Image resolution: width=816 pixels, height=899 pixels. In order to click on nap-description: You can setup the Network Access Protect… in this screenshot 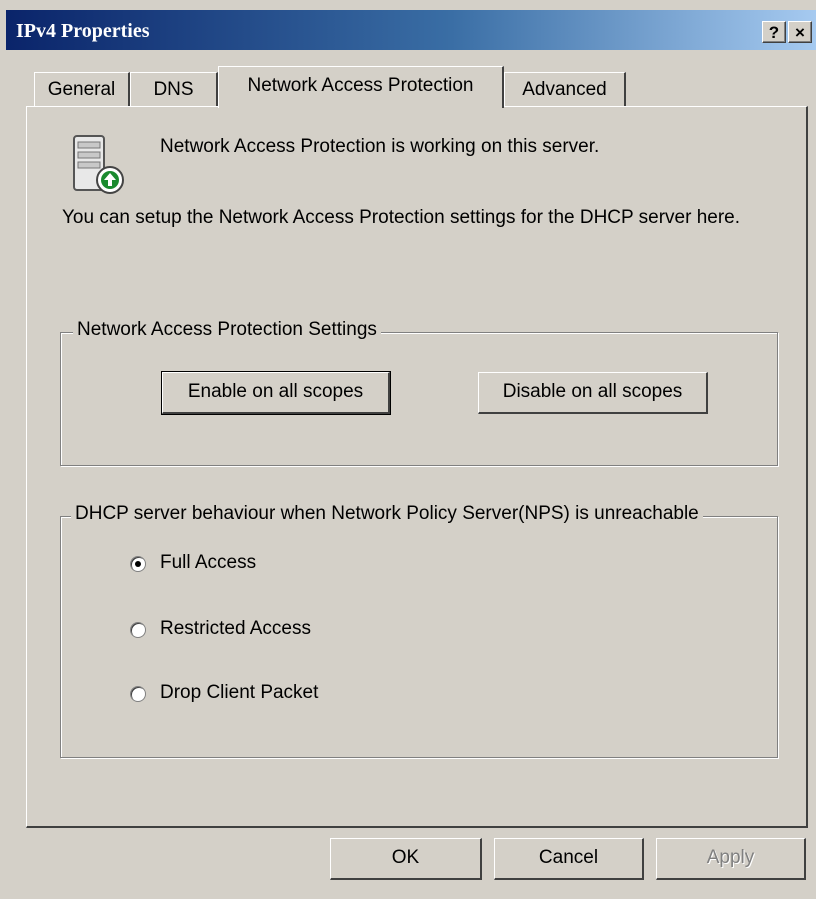, I will do `click(401, 217)`.